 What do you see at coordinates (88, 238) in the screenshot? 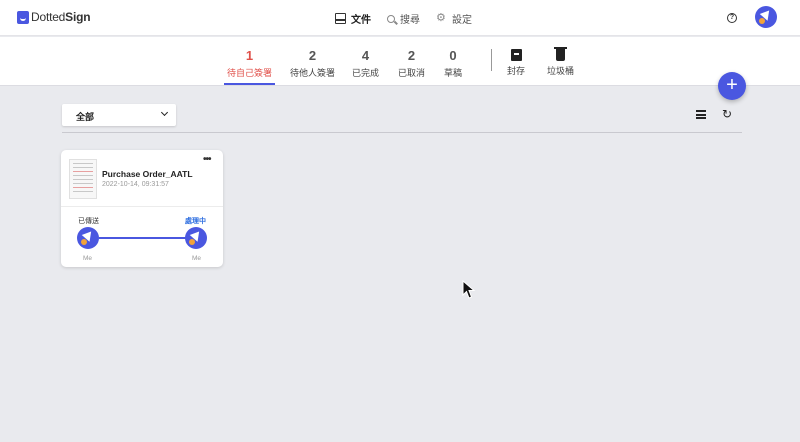
I see `signer-avatar-sender` at bounding box center [88, 238].